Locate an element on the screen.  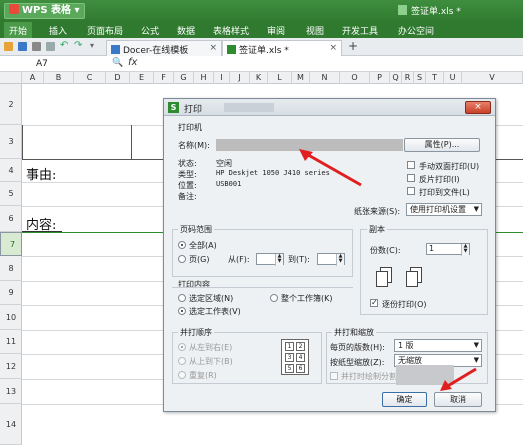
row-header: 12 is located at coordinates (11, 366).